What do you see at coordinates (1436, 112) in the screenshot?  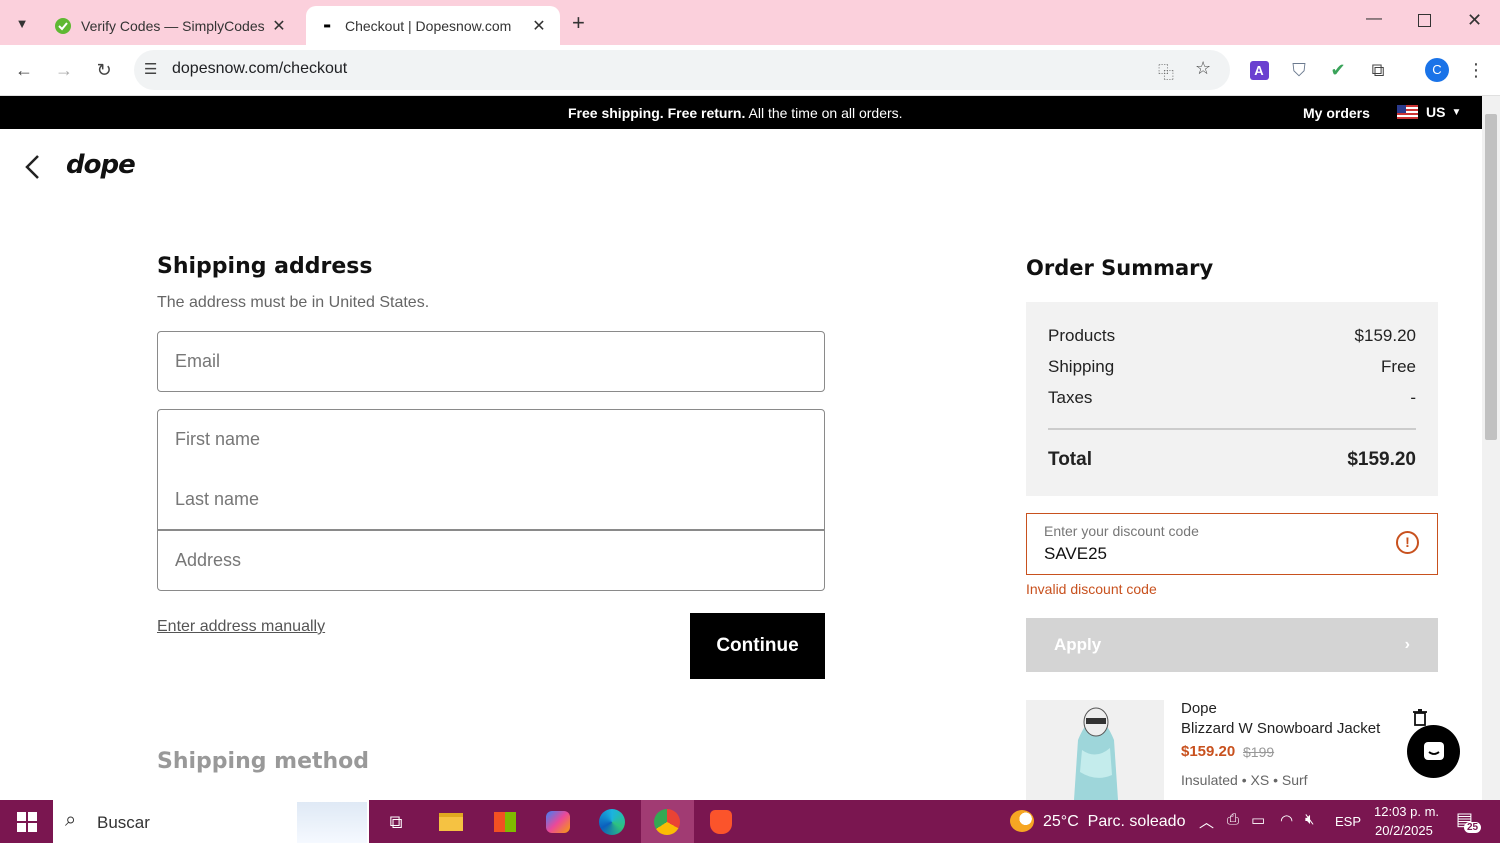 I see `country-code: US` at bounding box center [1436, 112].